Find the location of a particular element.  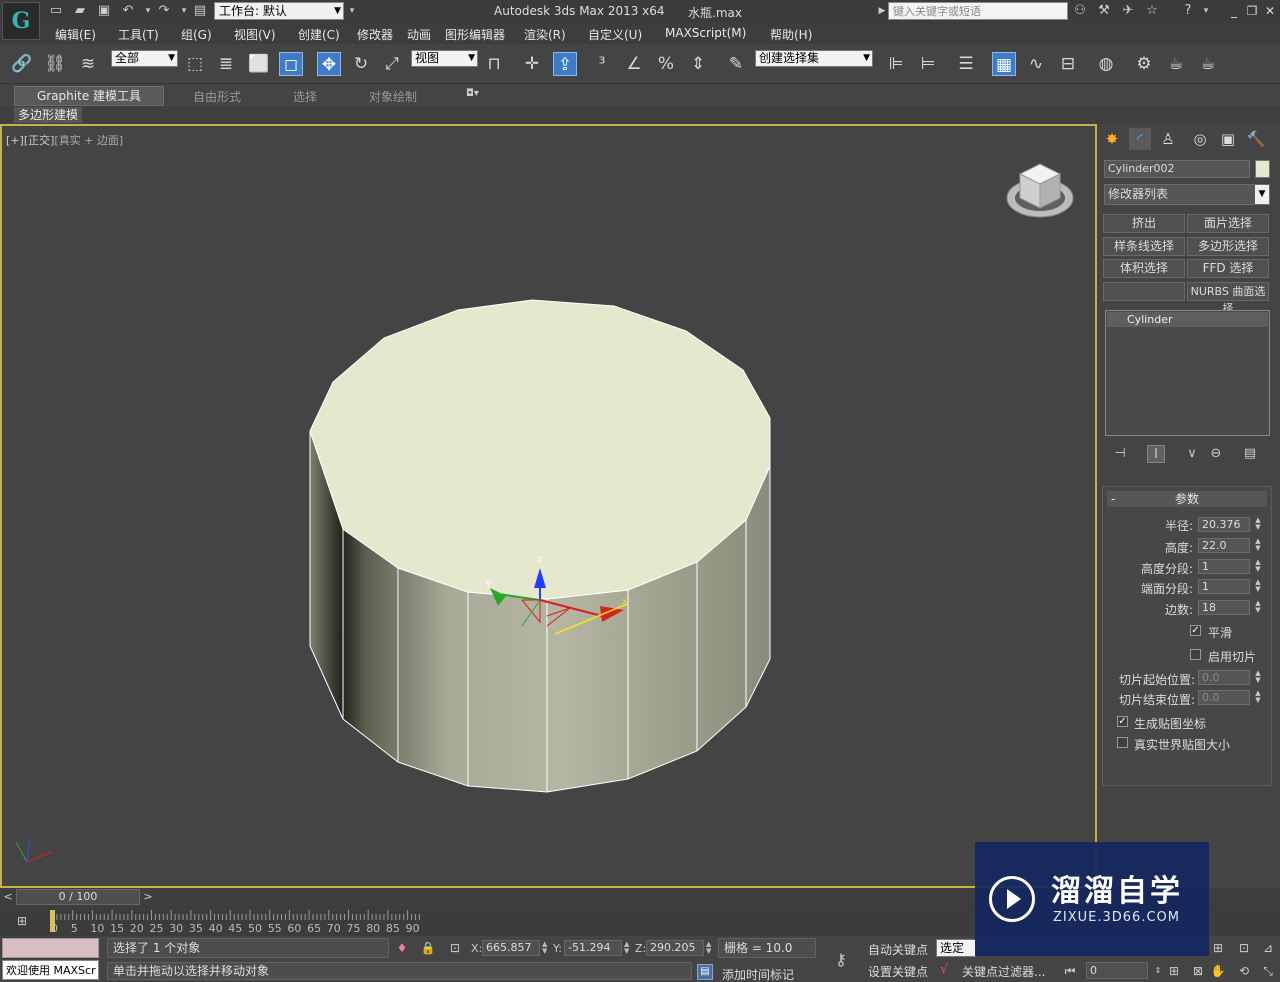

menu-create: 创建(C) is located at coordinates (319, 34).